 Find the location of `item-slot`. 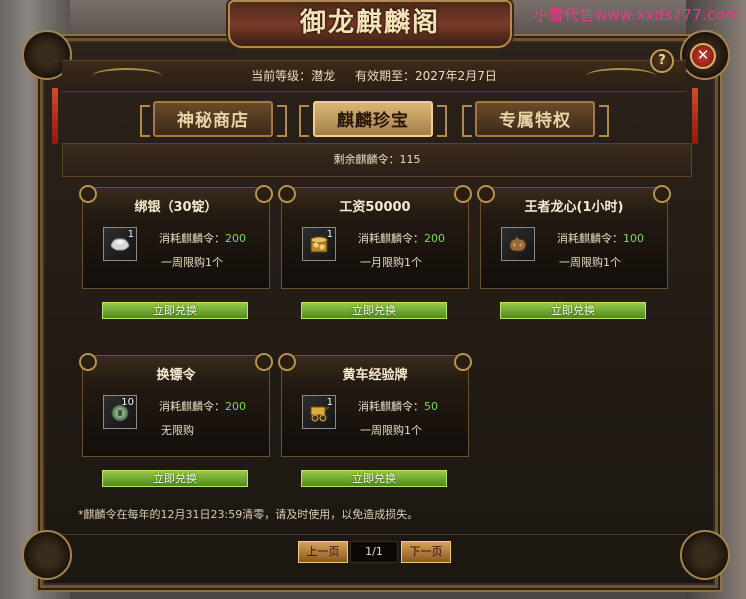

item-slot is located at coordinates (518, 244).